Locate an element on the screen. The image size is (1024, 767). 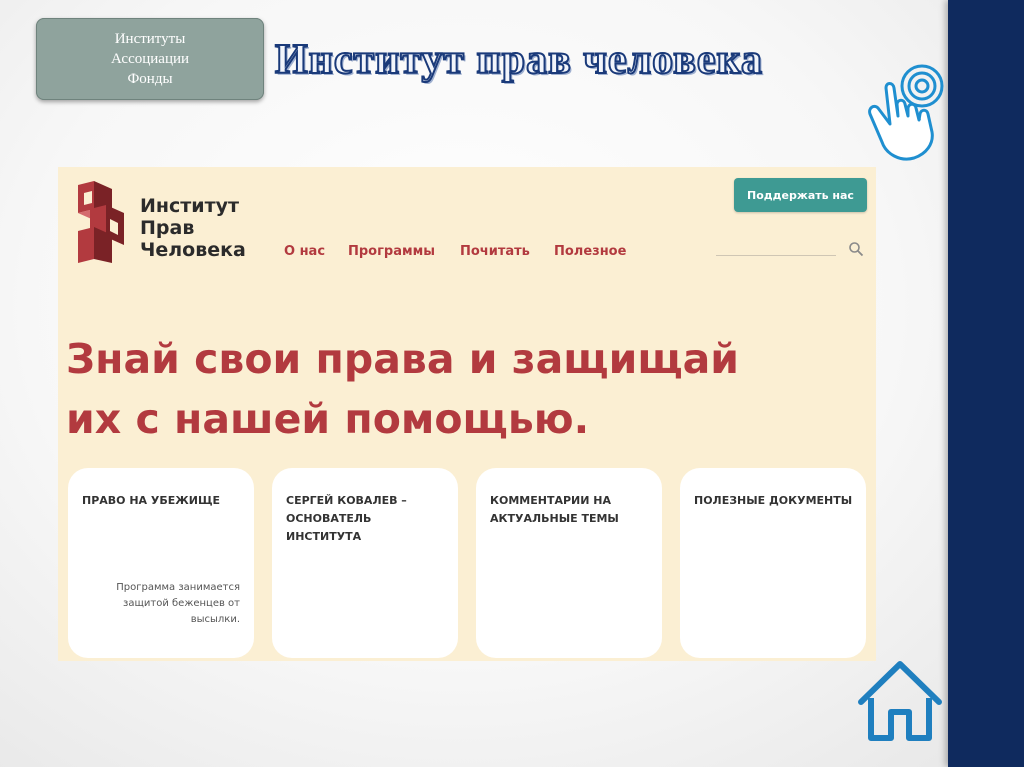
nav-link-useful: Полезное is located at coordinates (590, 251).